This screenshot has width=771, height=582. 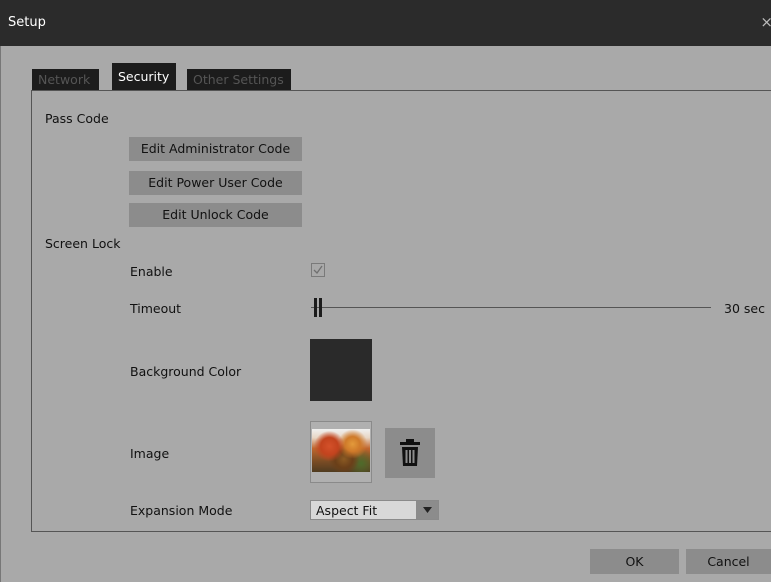 What do you see at coordinates (239, 79) in the screenshot?
I see `tab-other-settings: Other Settings` at bounding box center [239, 79].